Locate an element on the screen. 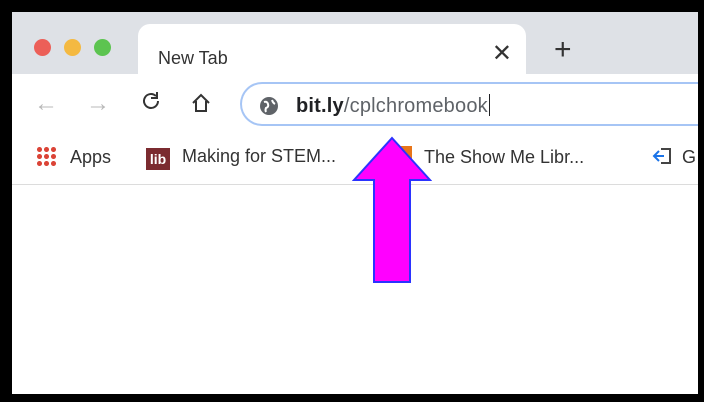 This screenshot has height=402, width=704. bookmark-label: G is located at coordinates (689, 157).